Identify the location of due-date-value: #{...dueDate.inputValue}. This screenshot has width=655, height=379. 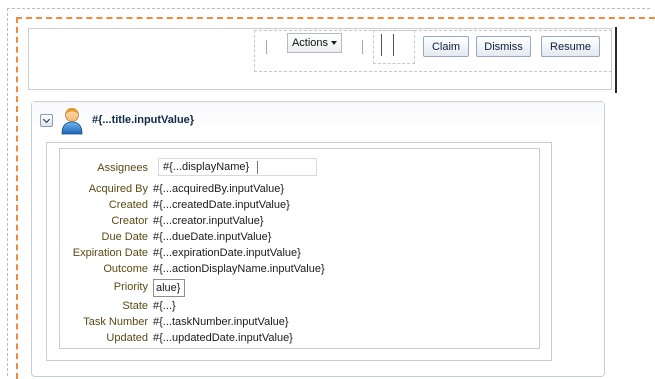
(212, 237).